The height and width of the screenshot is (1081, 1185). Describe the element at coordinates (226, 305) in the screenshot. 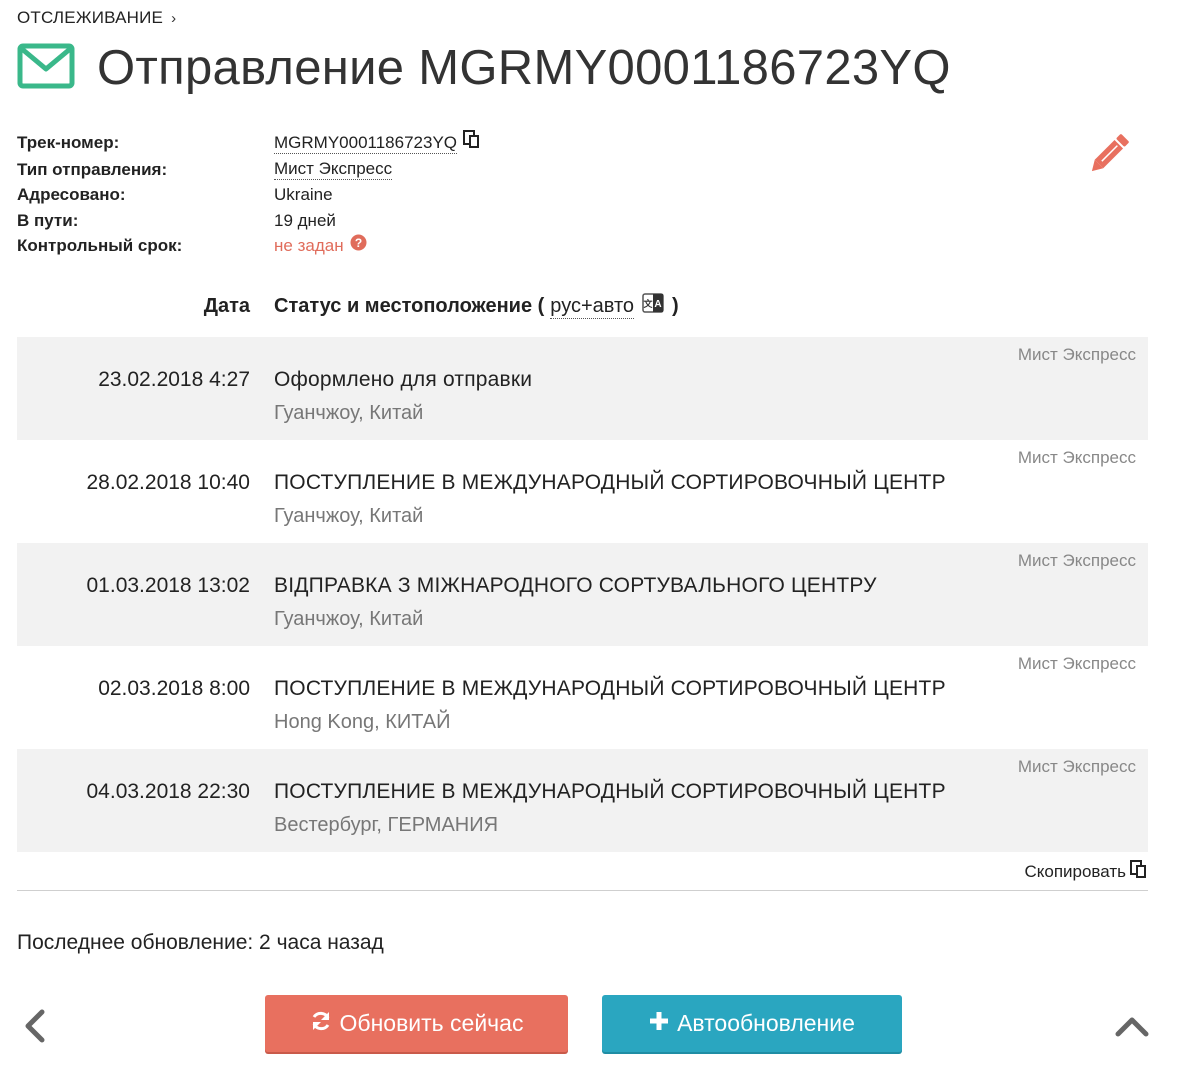

I see `date-column-header: Дата` at that location.